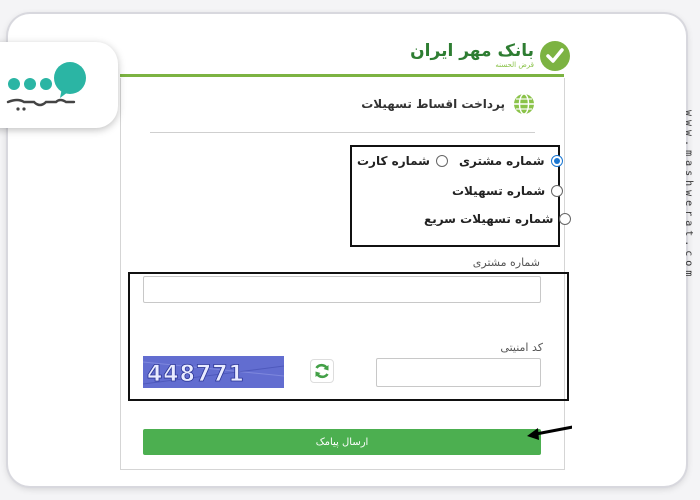 This screenshot has width=700, height=500. I want to click on bank-name: بانک مهر ایران, so click(472, 51).